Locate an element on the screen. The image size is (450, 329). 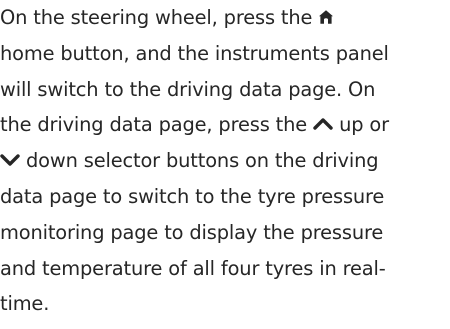
chevron-down-icon is located at coordinates (10, 160).